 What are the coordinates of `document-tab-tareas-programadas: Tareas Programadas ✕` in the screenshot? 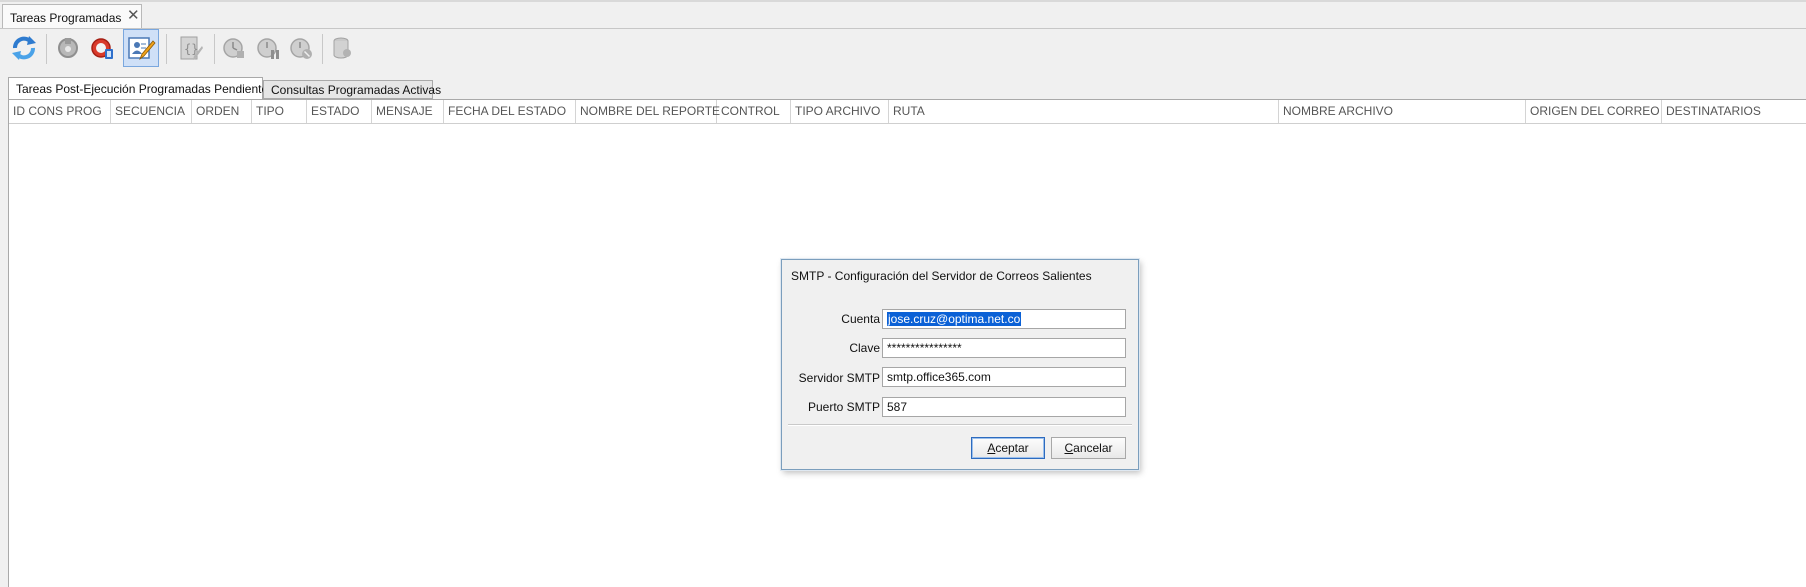 It's located at (72, 16).